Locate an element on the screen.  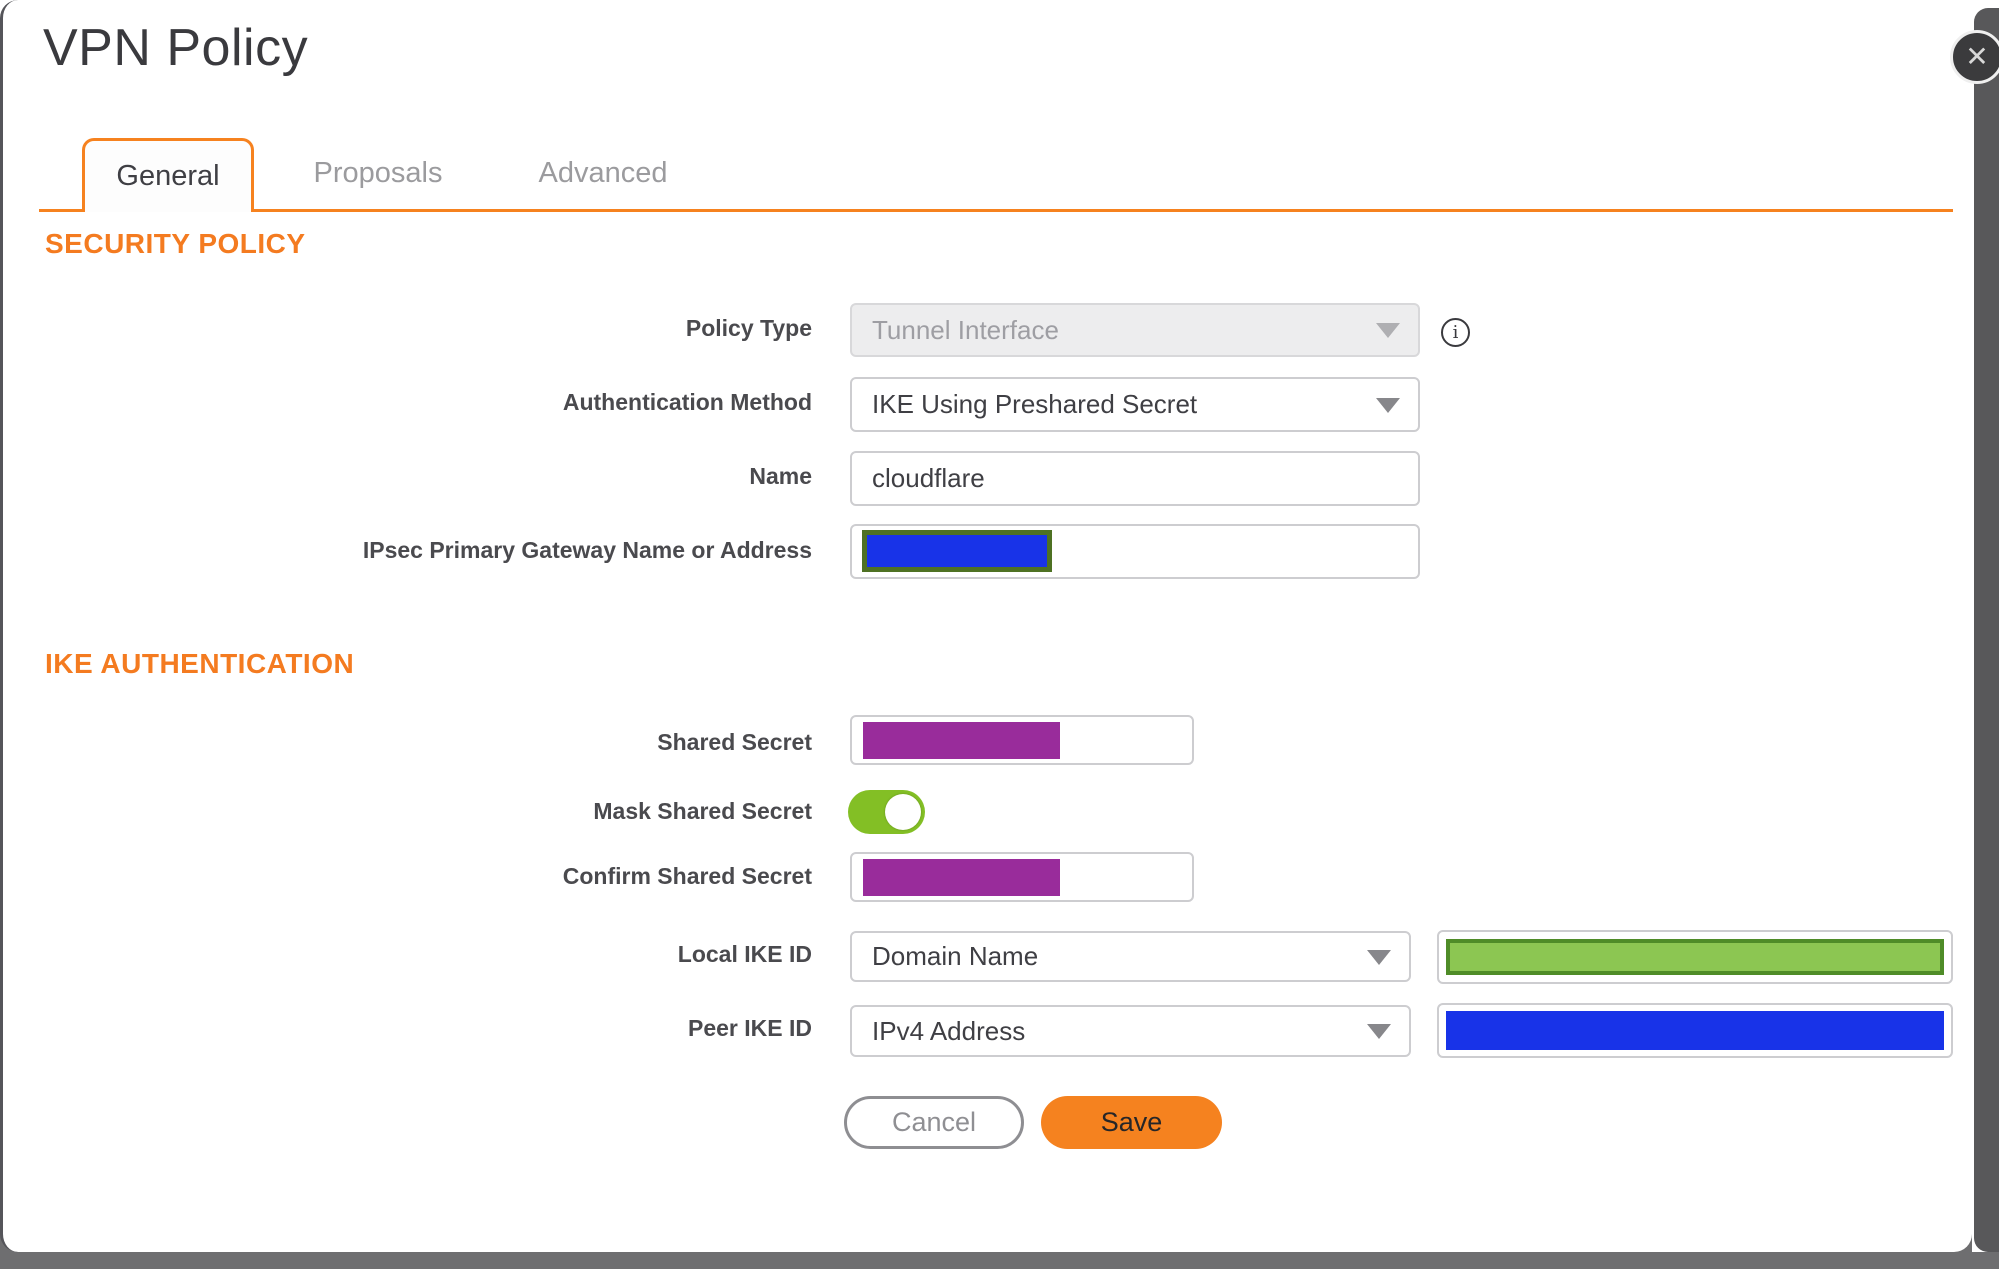
peer-ike-id-label: Peer IKE ID is located at coordinates (750, 1028).